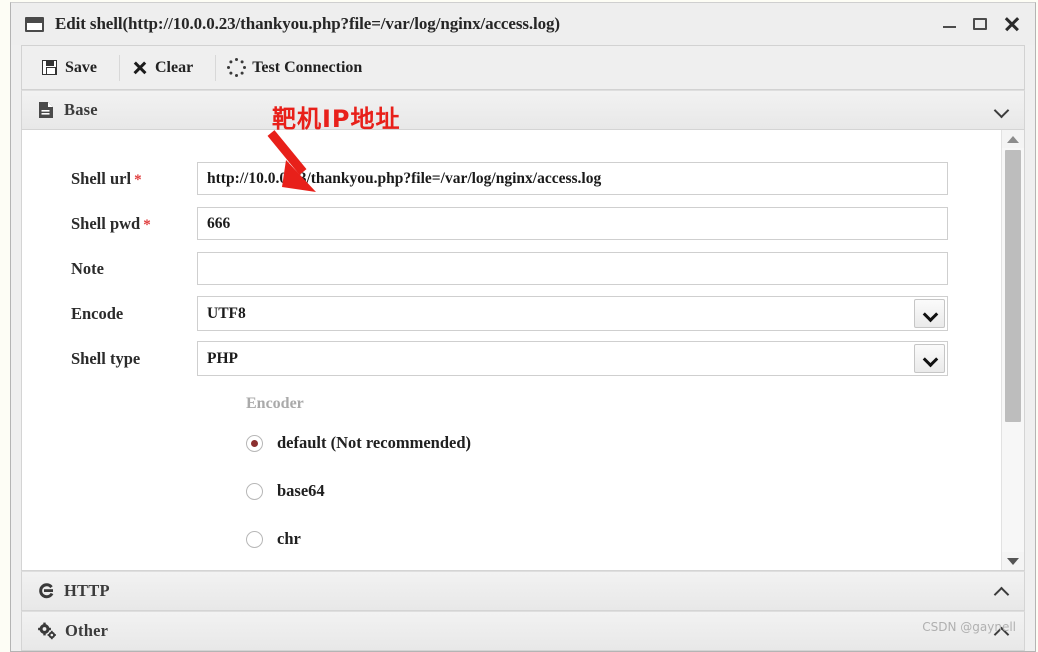 The width and height of the screenshot is (1038, 652). What do you see at coordinates (572, 313) in the screenshot?
I see `encode-select: UTF8` at bounding box center [572, 313].